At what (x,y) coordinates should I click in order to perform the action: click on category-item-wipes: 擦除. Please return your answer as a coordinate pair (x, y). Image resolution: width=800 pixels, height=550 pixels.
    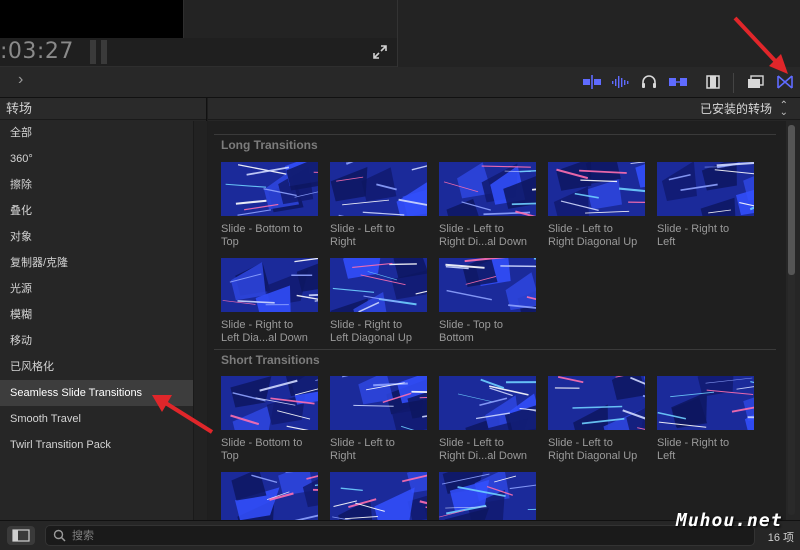
    Looking at the image, I should click on (96, 185).